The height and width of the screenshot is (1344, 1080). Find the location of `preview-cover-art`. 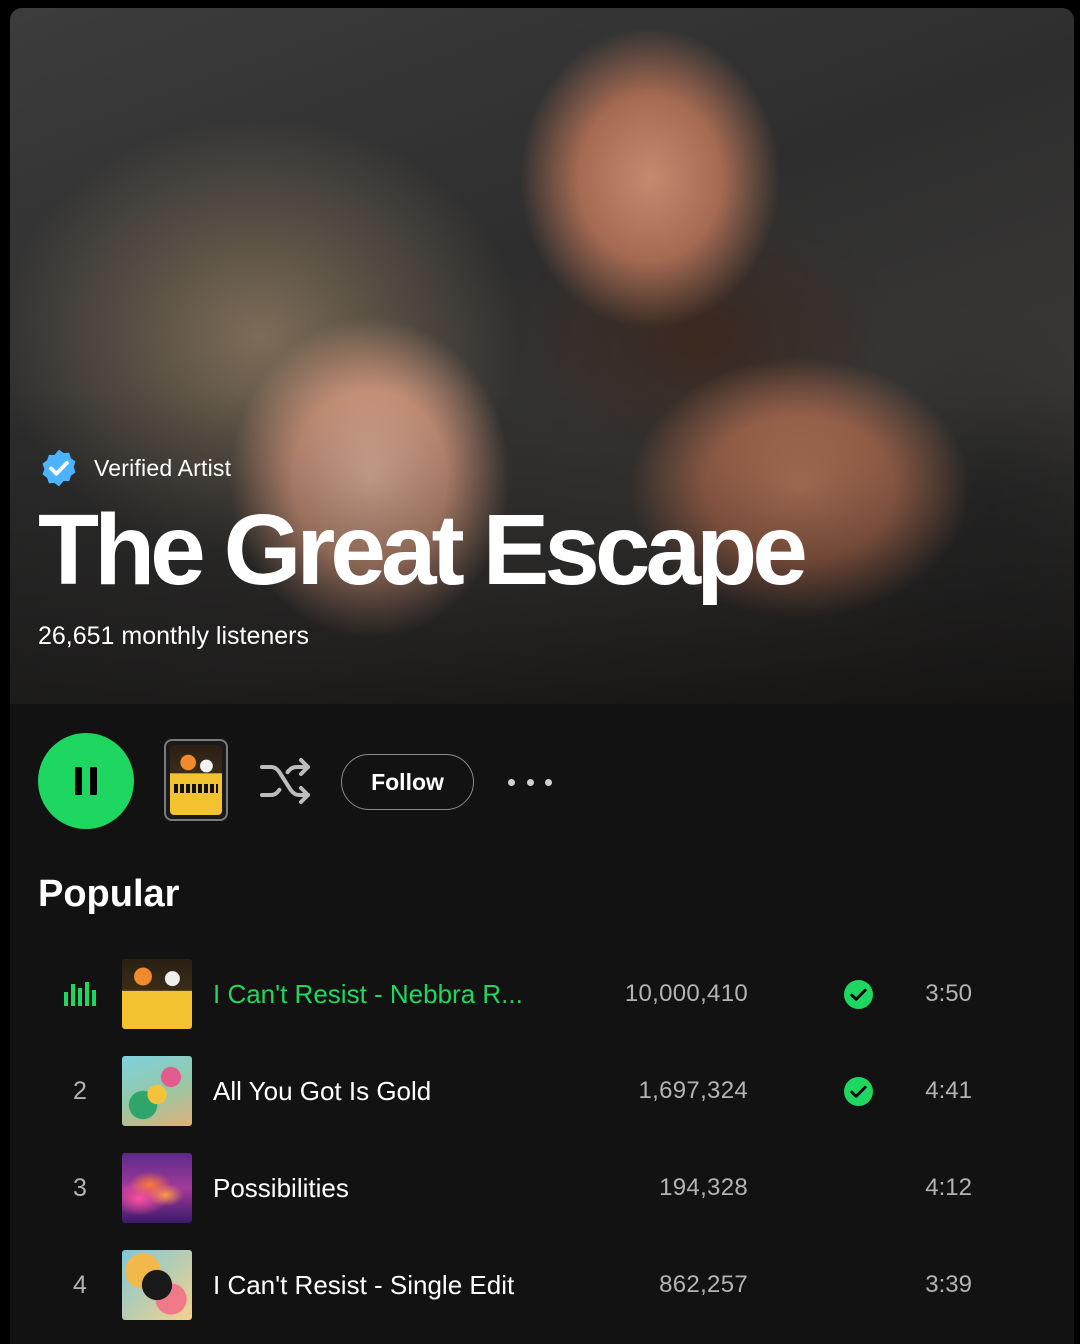

preview-cover-art is located at coordinates (196, 780).